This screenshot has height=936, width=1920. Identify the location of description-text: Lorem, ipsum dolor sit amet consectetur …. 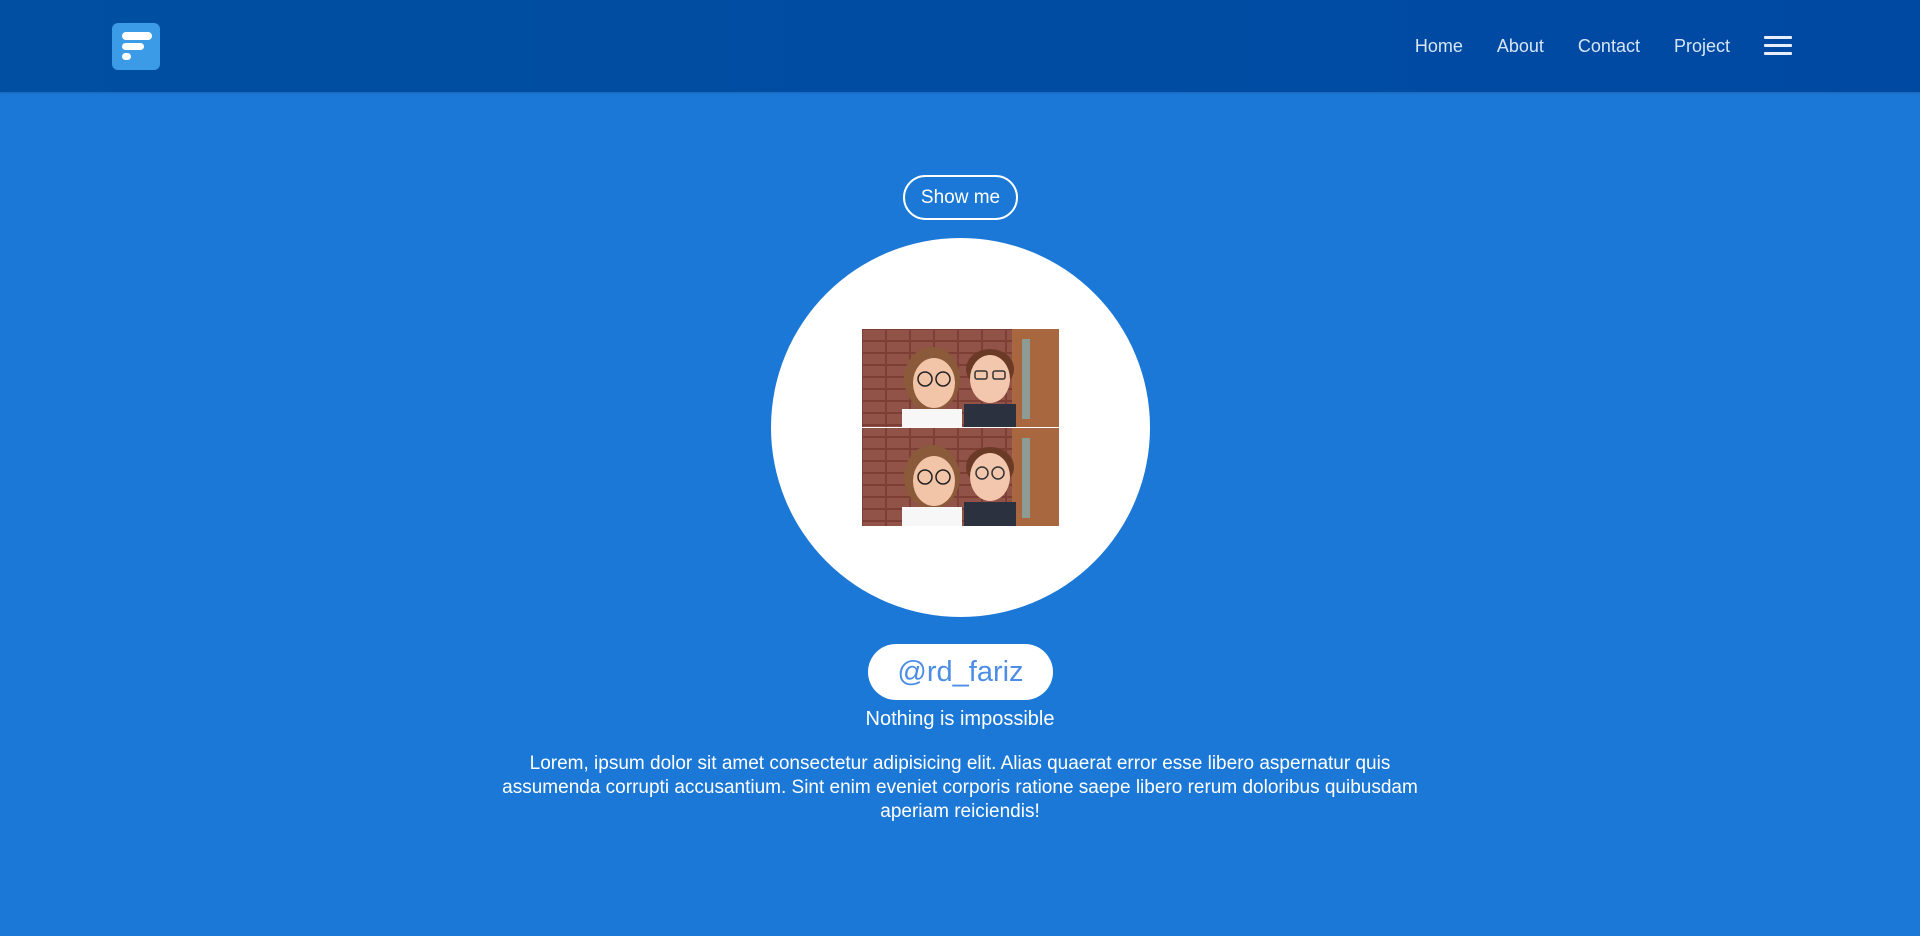
(960, 787).